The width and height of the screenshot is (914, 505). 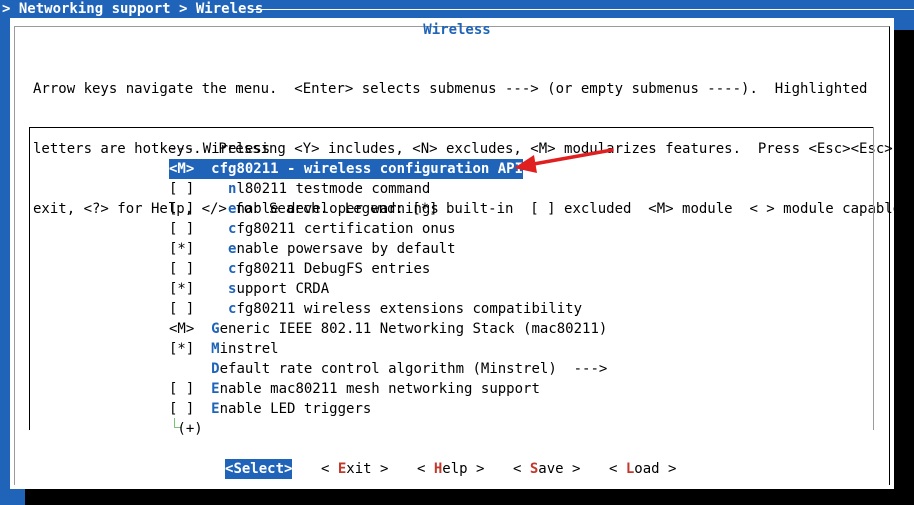 What do you see at coordinates (220, 149) in the screenshot?
I see `menu-header: --- Wireless` at bounding box center [220, 149].